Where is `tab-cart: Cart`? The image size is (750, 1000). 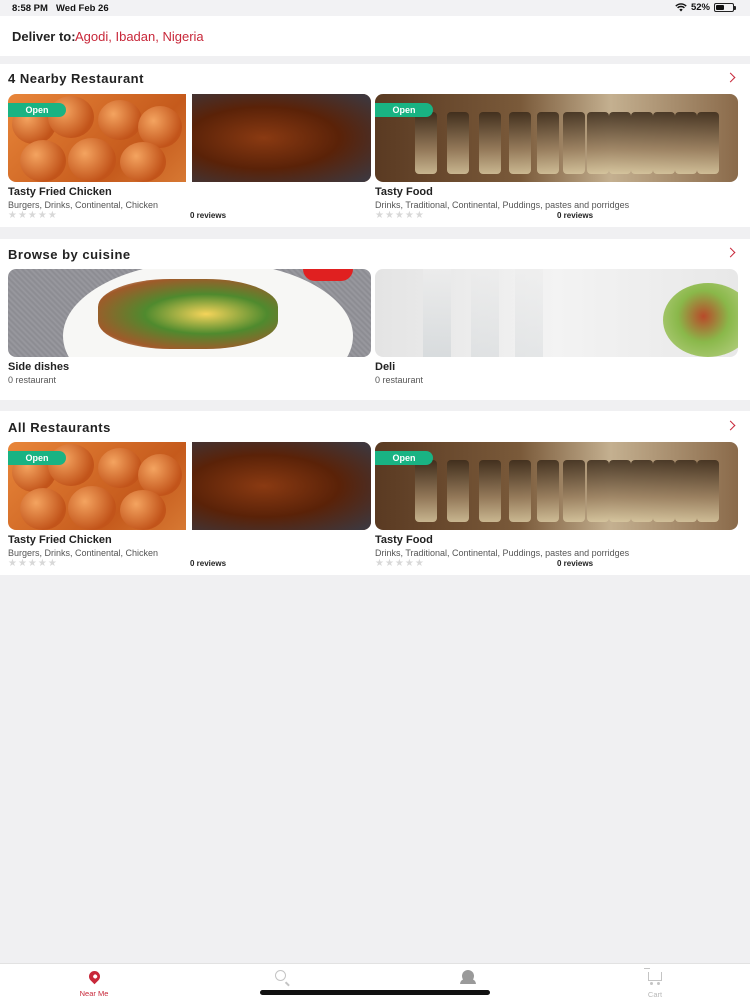 tab-cart: Cart is located at coordinates (655, 983).